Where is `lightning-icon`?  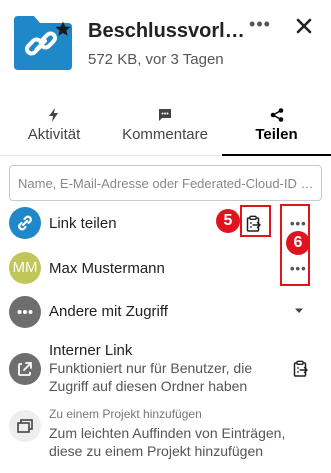 lightning-icon is located at coordinates (53, 115).